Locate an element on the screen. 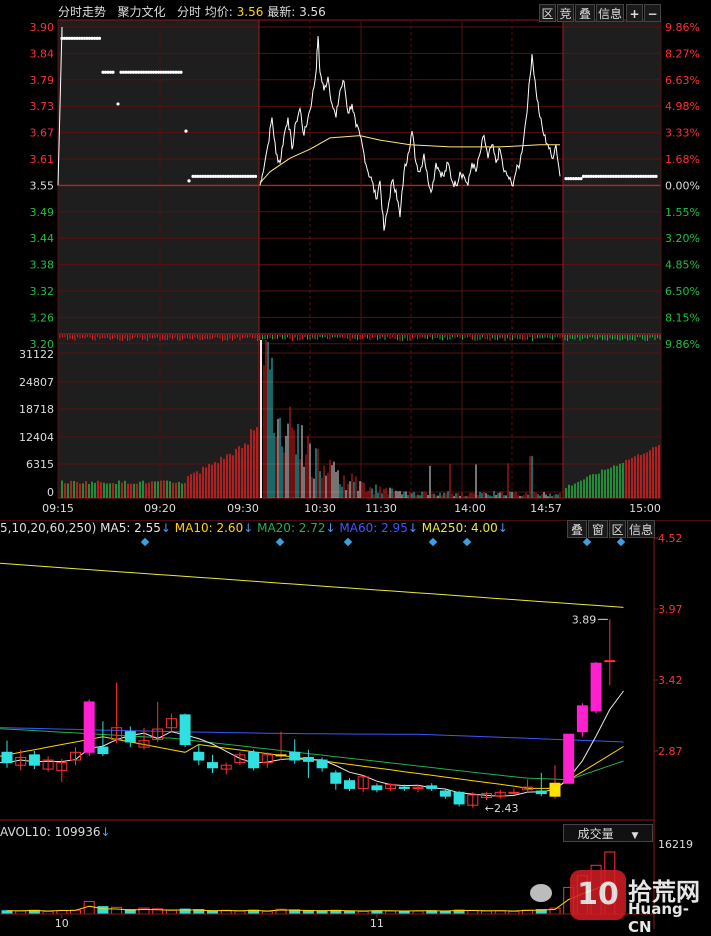 The image size is (711, 936). time-axis-label: 09:30 is located at coordinates (243, 508).